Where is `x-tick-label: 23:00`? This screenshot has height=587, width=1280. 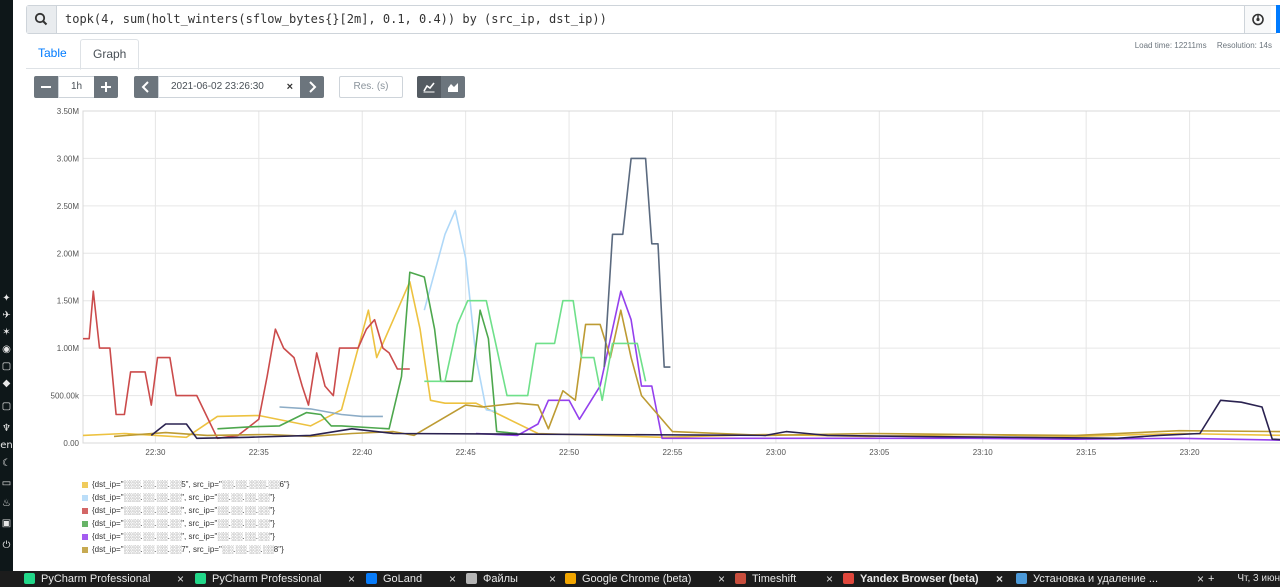 x-tick-label: 23:00 is located at coordinates (776, 452).